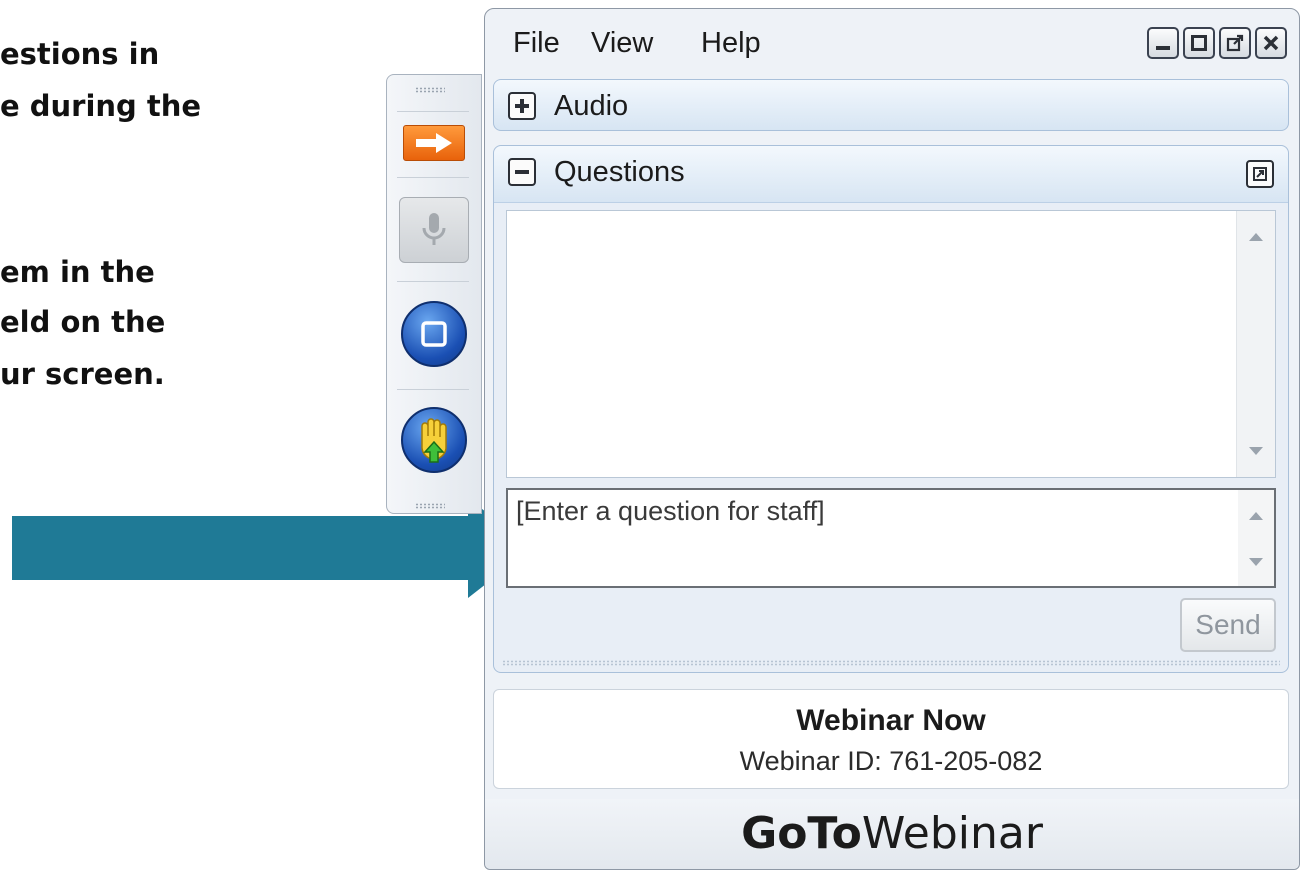 The height and width of the screenshot is (873, 1305). Describe the element at coordinates (619, 172) in the screenshot. I see `questions-panel-title: Questions` at that location.